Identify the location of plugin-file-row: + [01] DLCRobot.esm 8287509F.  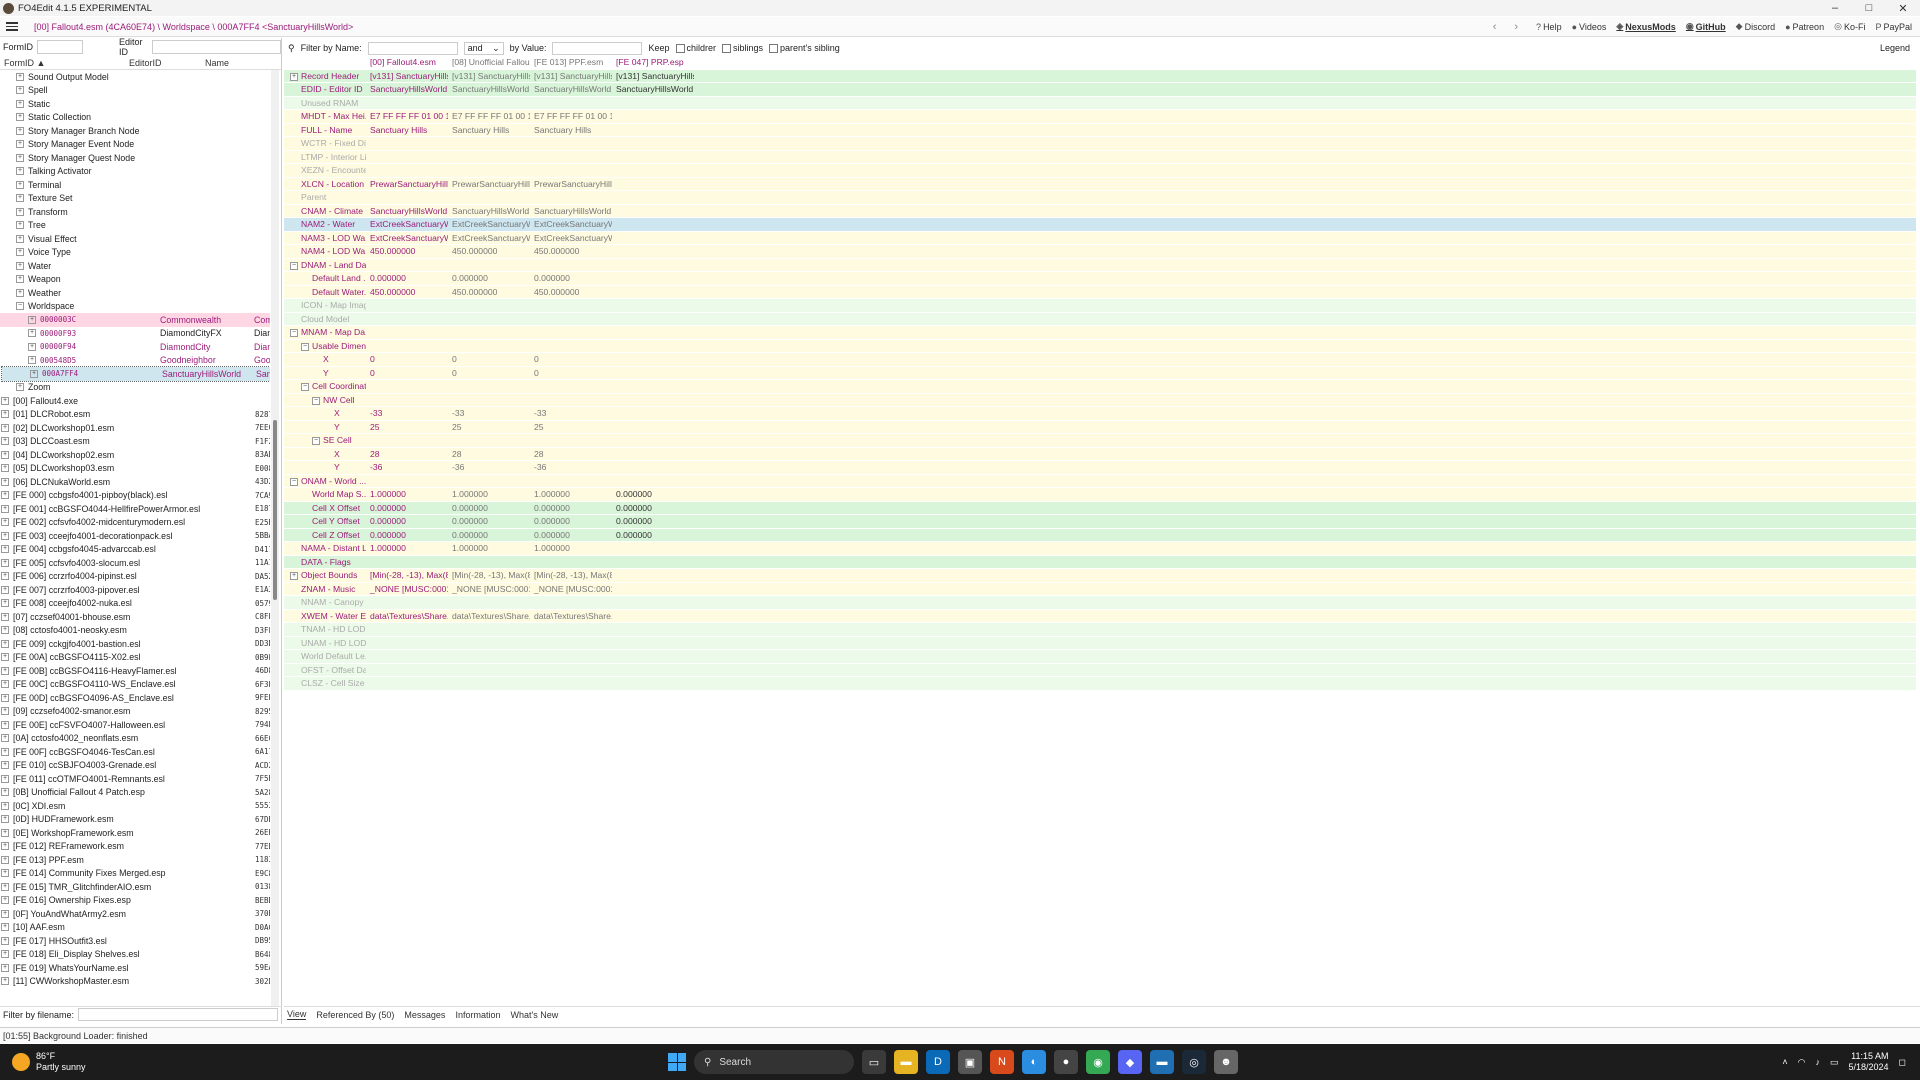
(135, 415).